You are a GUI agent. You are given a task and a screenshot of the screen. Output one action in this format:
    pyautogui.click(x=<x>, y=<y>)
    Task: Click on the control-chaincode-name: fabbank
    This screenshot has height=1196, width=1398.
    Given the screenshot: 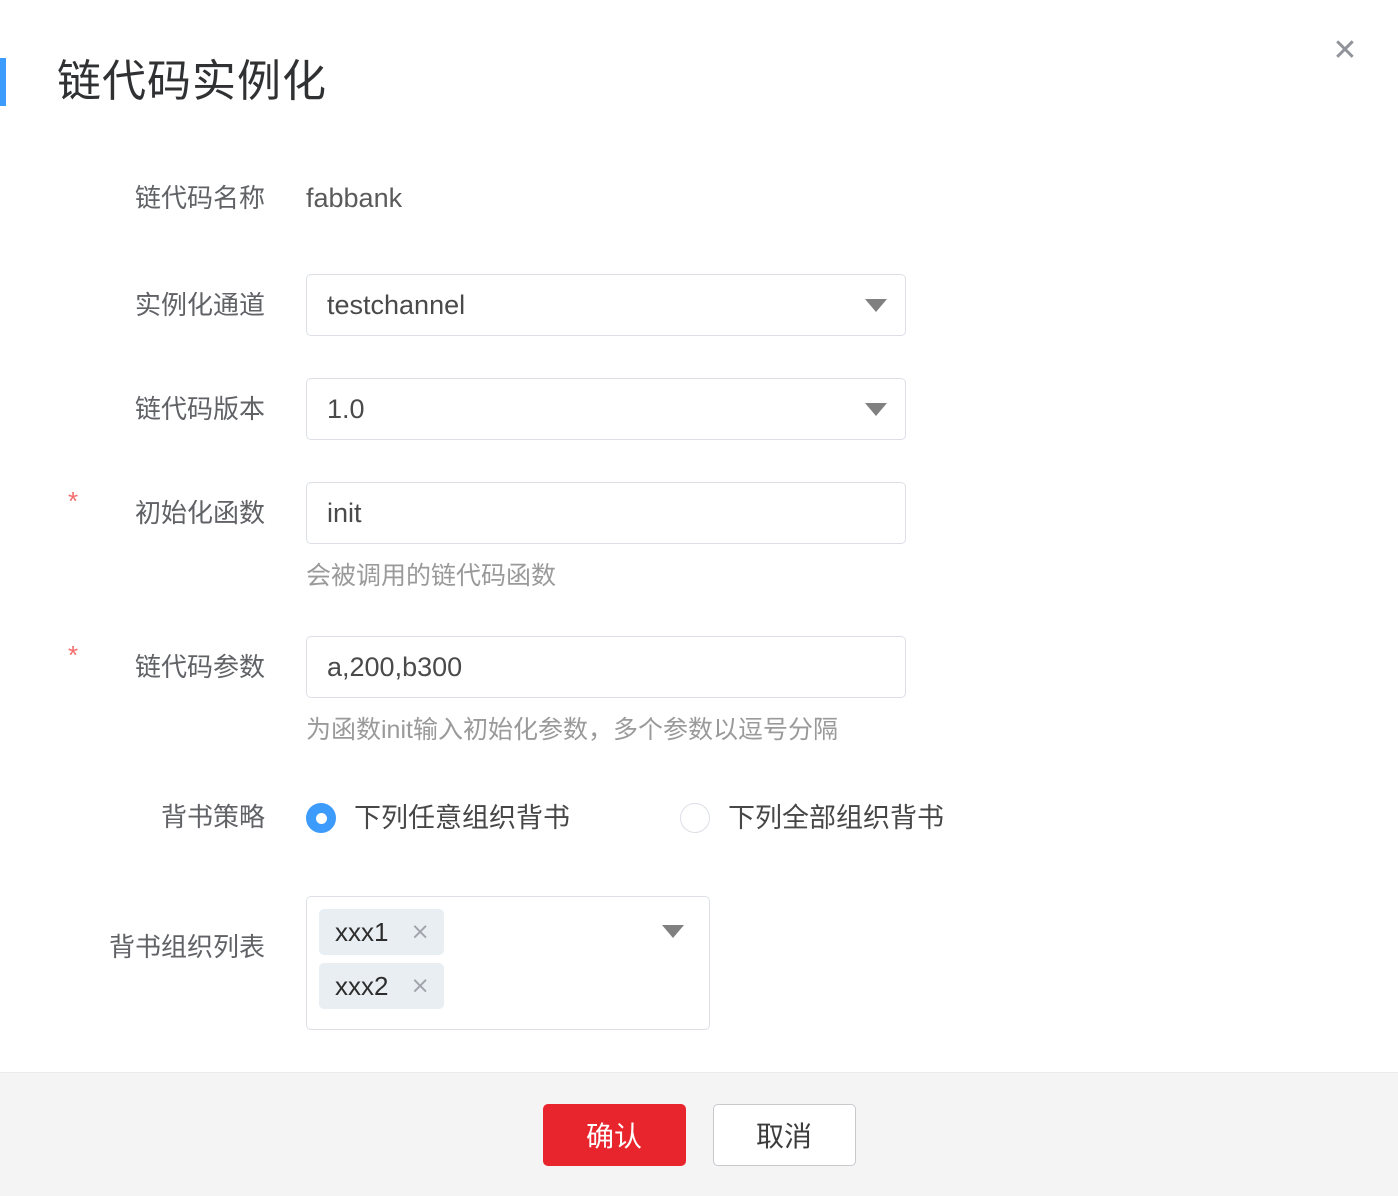 What is the action you would take?
    pyautogui.click(x=852, y=198)
    